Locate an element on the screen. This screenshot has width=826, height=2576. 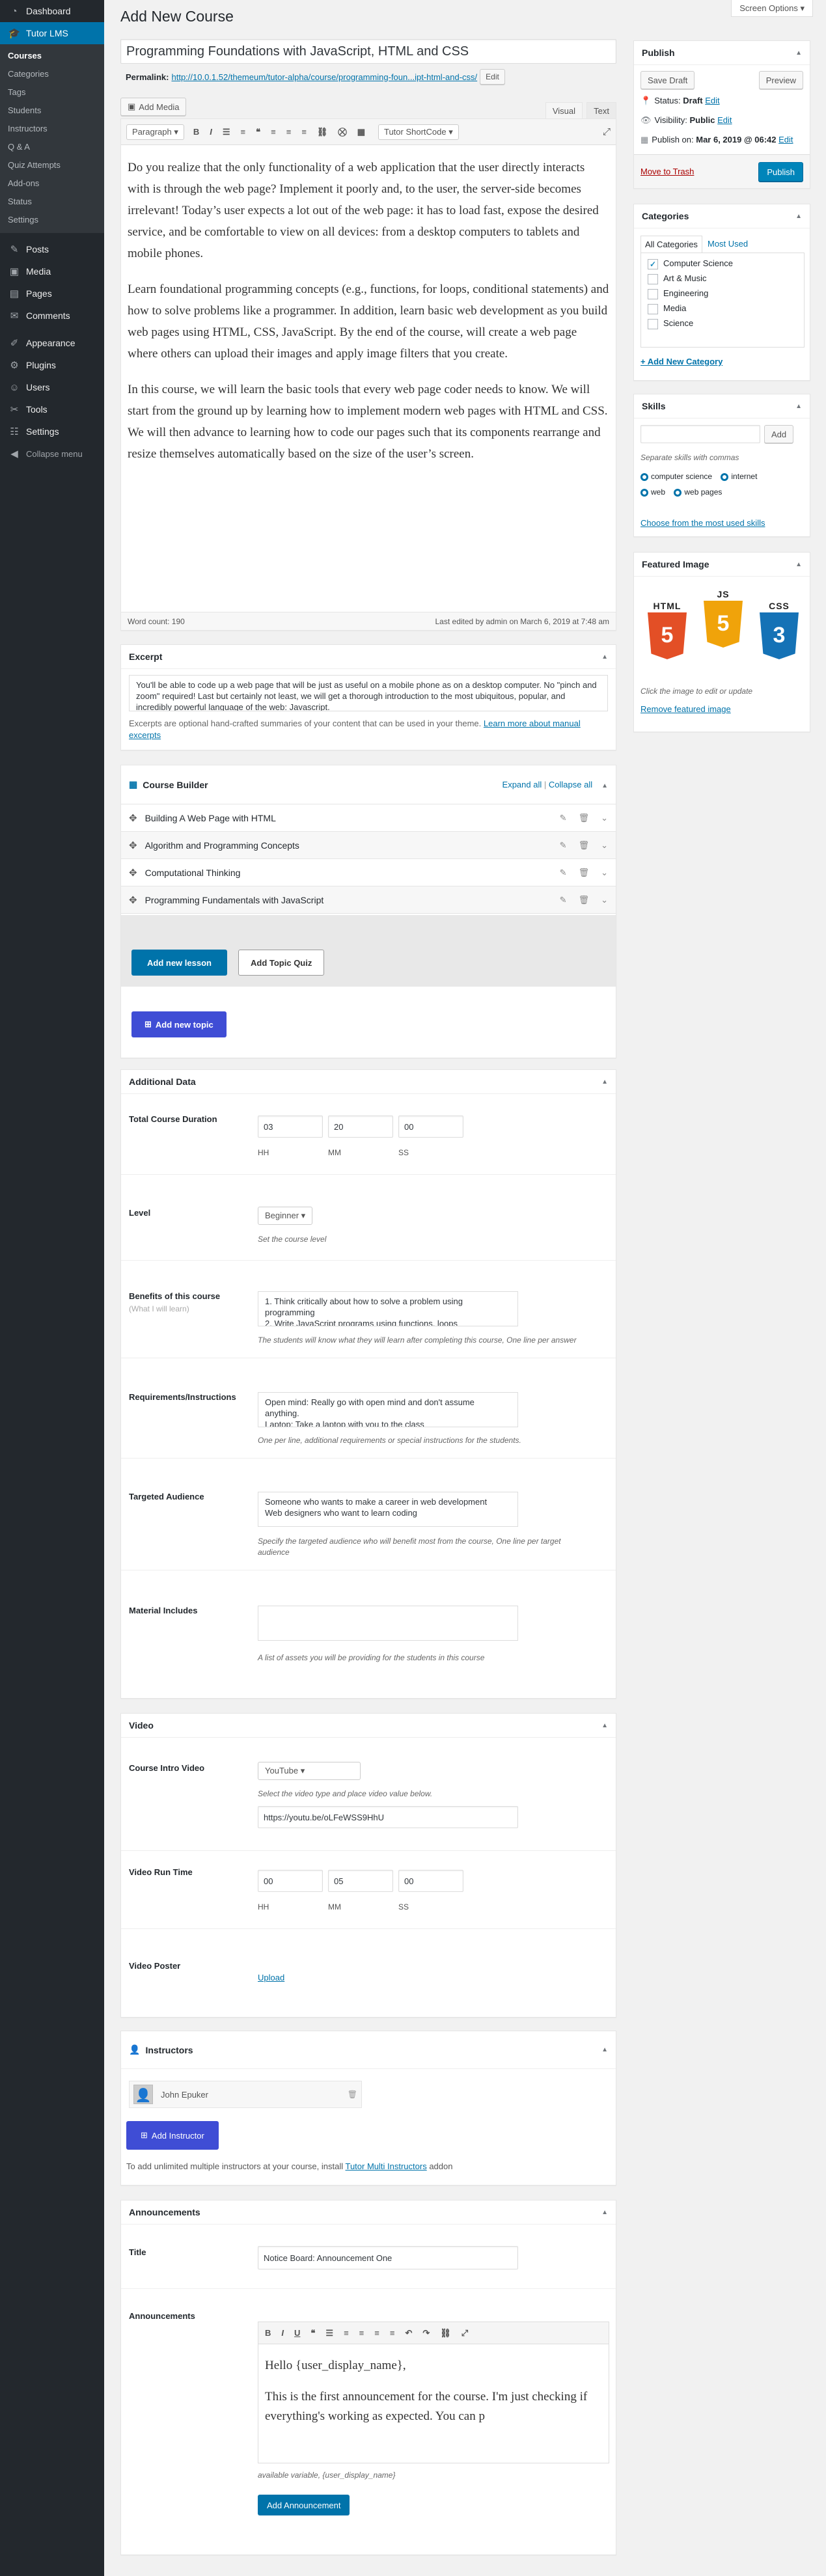
remove-featured-image-link: Remove featured image is located at coordinates (685, 709).